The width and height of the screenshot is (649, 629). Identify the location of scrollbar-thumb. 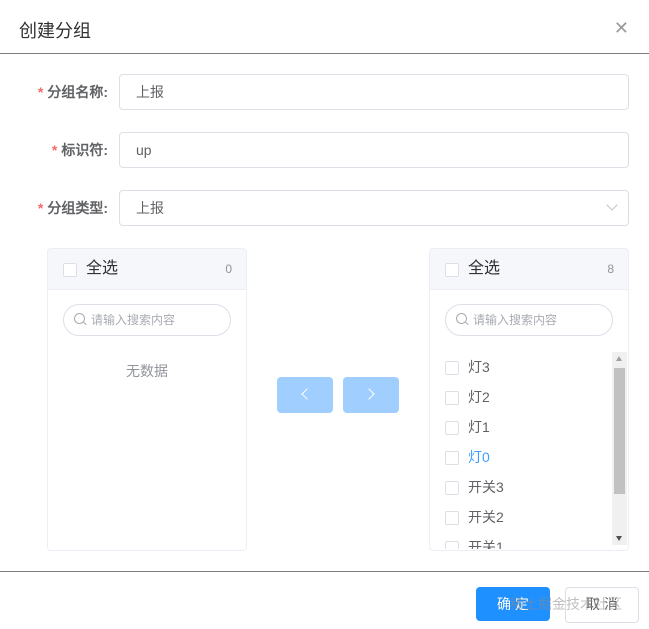
(619, 431).